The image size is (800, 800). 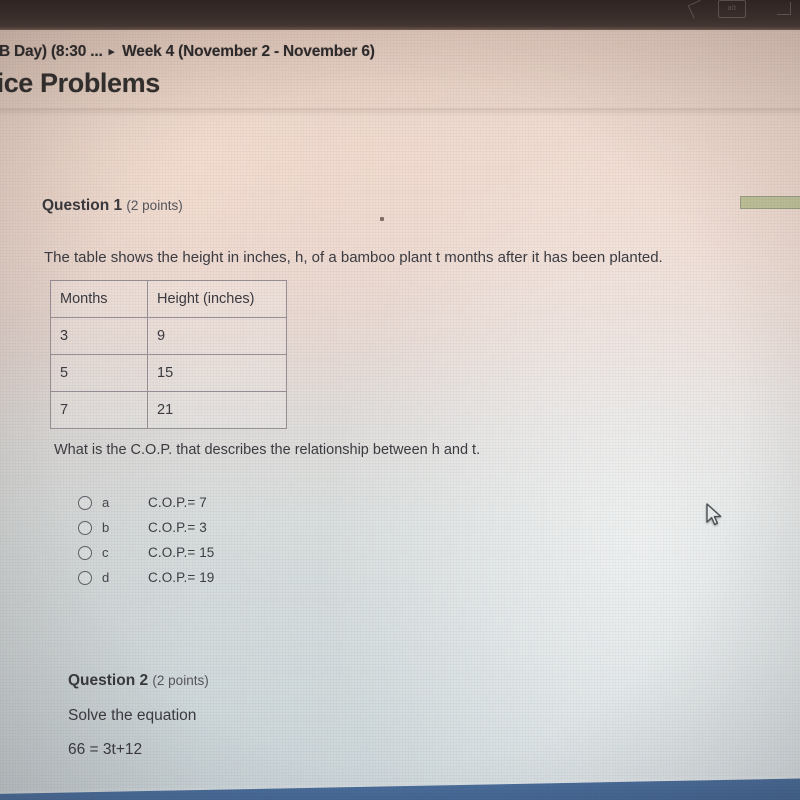 I want to click on table-row: 7 21, so click(x=168, y=410).